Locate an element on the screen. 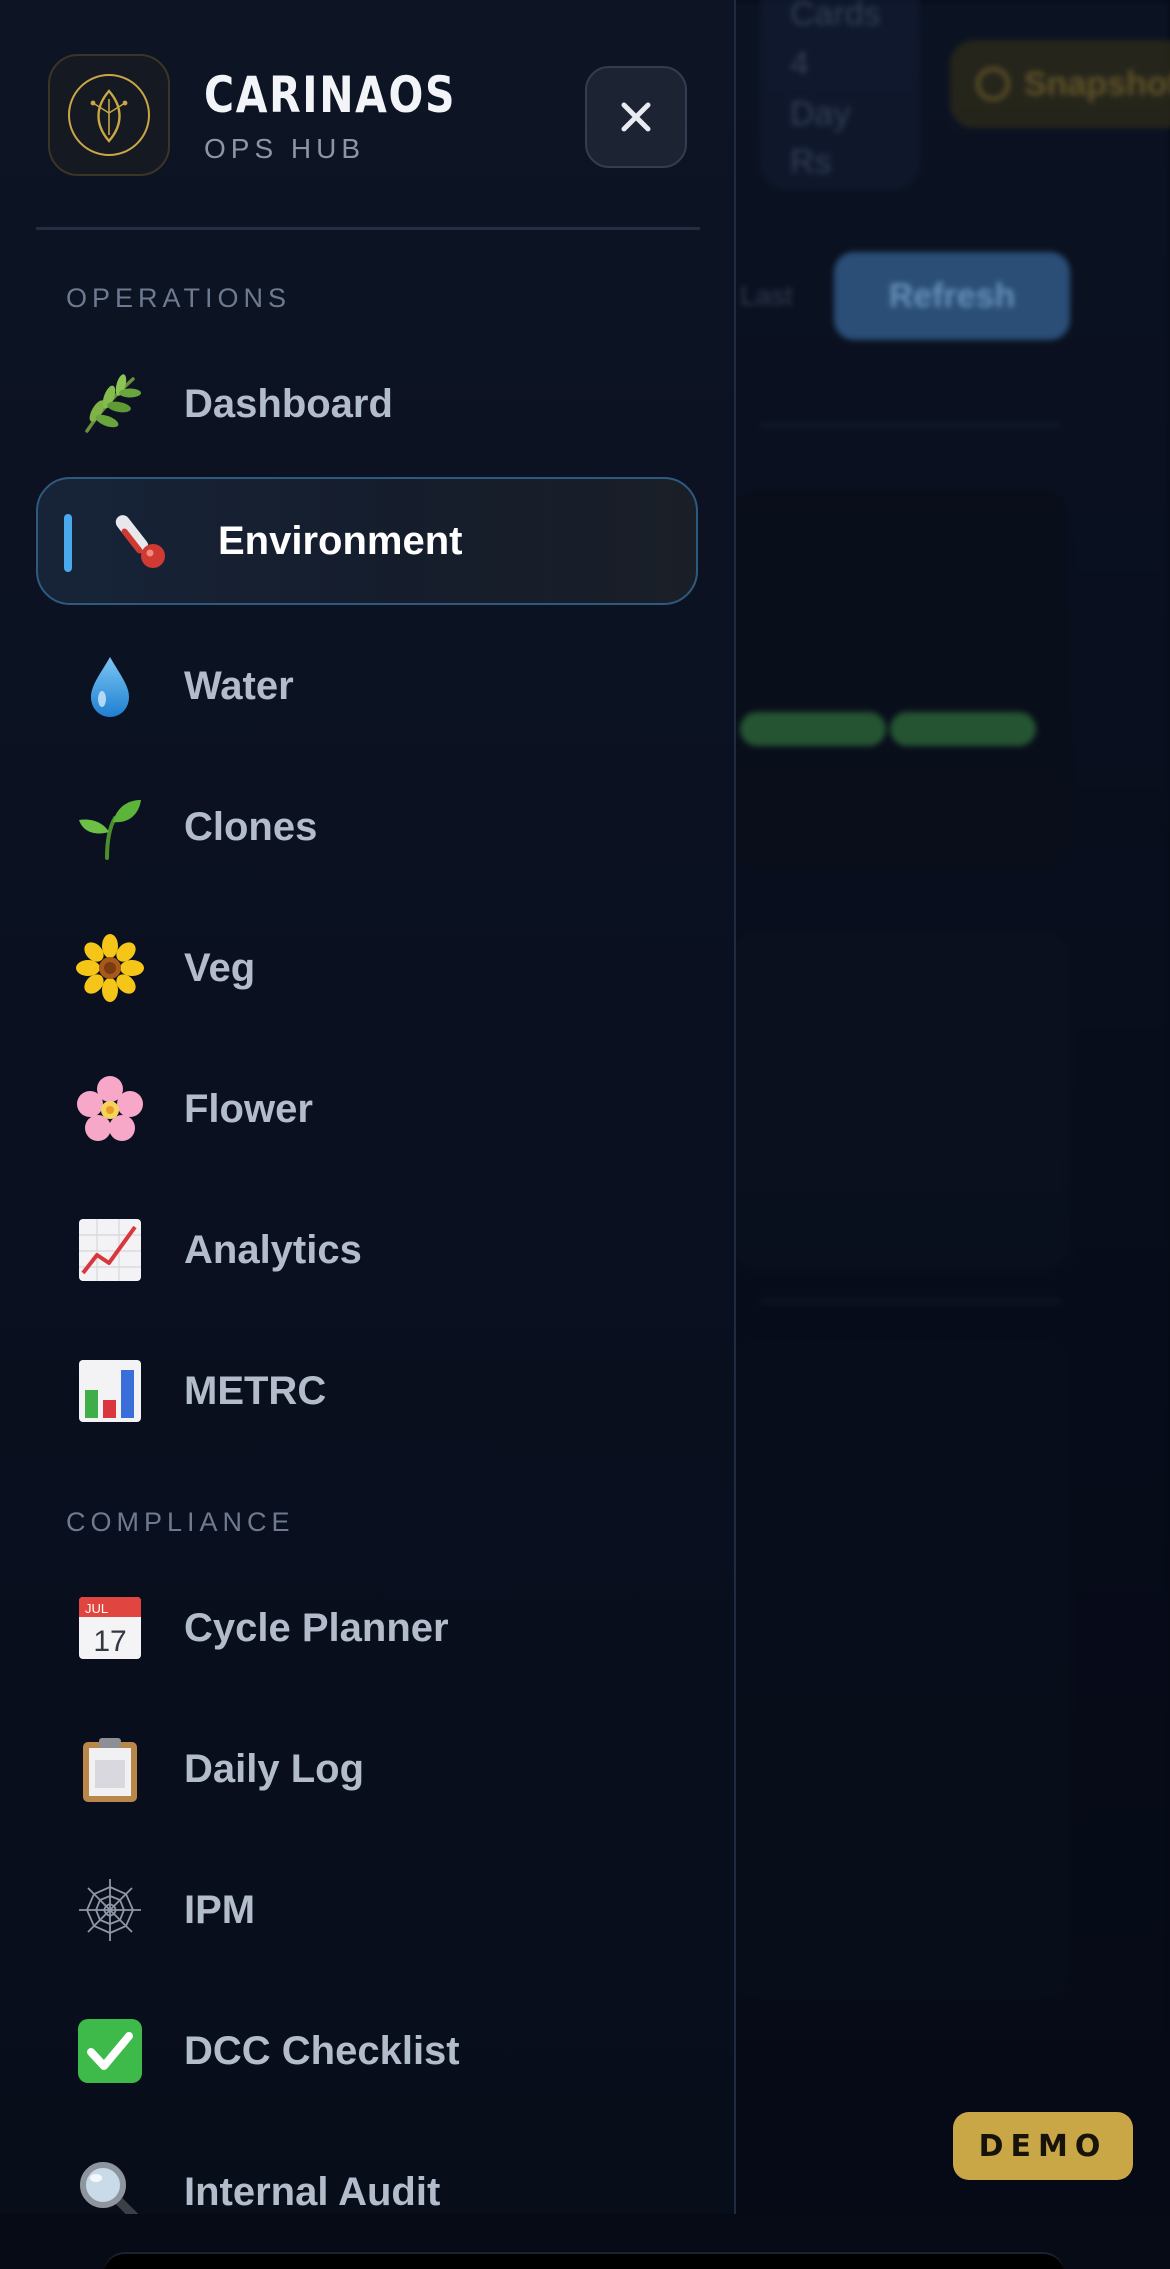 Image resolution: width=1170 pixels, height=2269 pixels. nav-label: Clones is located at coordinates (251, 826).